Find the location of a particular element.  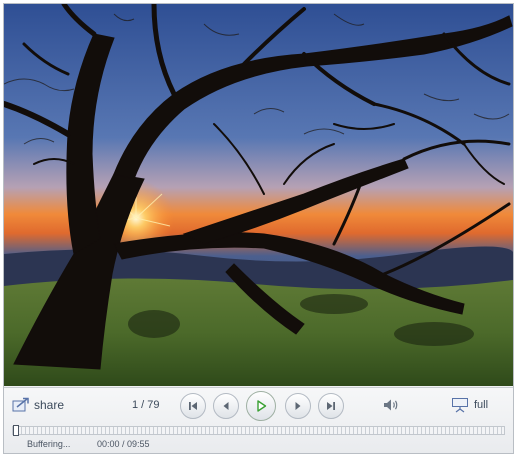

last-slide-button is located at coordinates (331, 406).